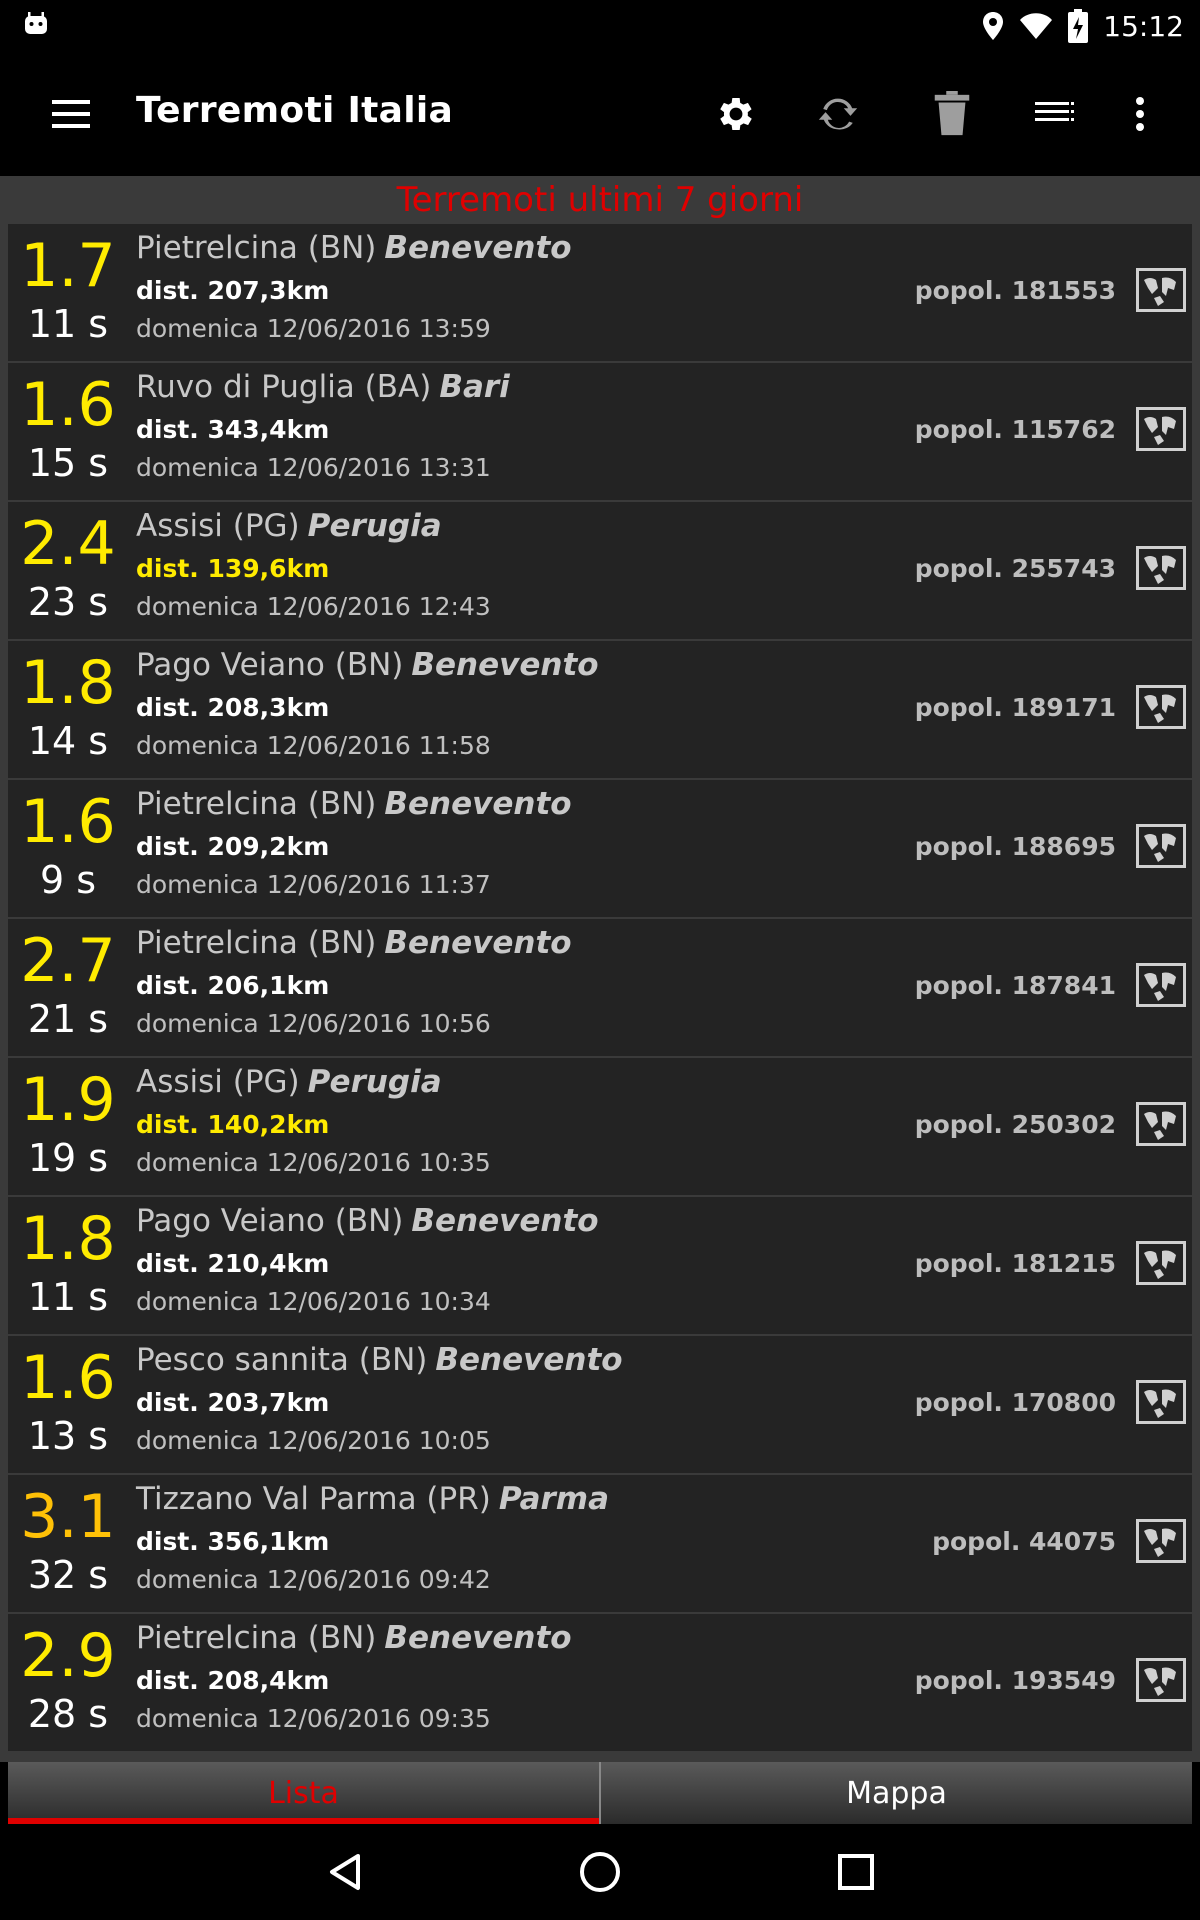 Image resolution: width=1200 pixels, height=1920 pixels. What do you see at coordinates (68, 266) in the screenshot?
I see `magnitude: 1.7` at bounding box center [68, 266].